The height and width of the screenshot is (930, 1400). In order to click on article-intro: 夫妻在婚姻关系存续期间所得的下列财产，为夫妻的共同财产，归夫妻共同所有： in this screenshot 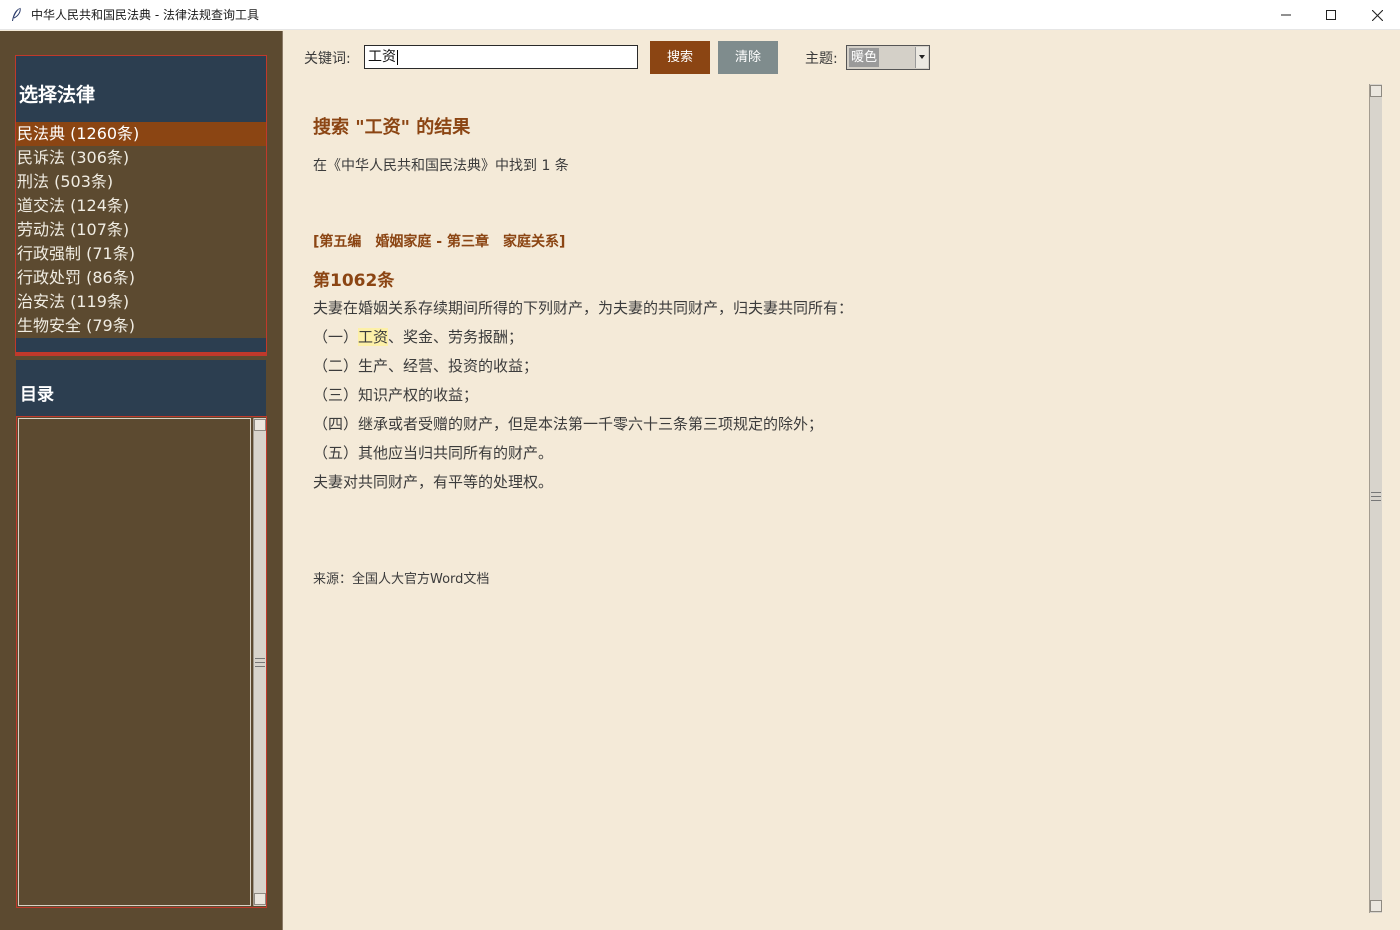, I will do `click(583, 308)`.